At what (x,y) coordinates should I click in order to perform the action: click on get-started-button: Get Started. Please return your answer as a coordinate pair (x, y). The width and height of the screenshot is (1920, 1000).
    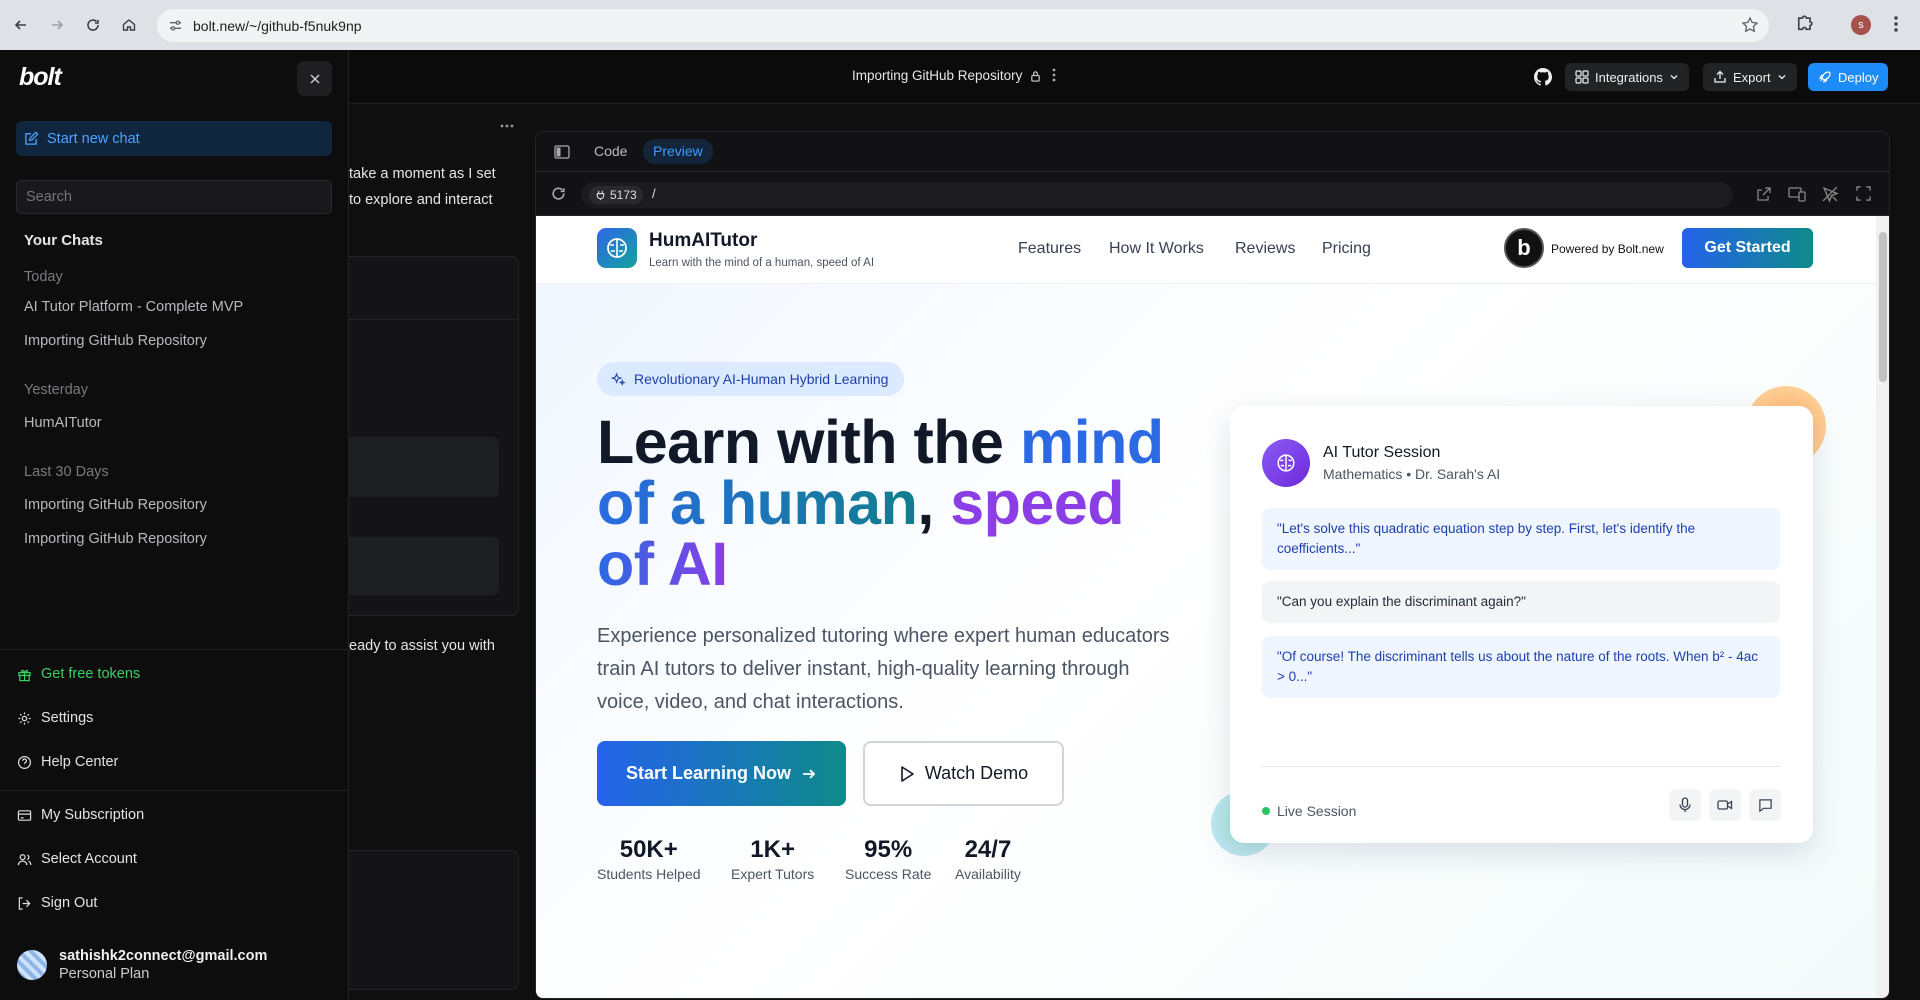
    Looking at the image, I should click on (1747, 248).